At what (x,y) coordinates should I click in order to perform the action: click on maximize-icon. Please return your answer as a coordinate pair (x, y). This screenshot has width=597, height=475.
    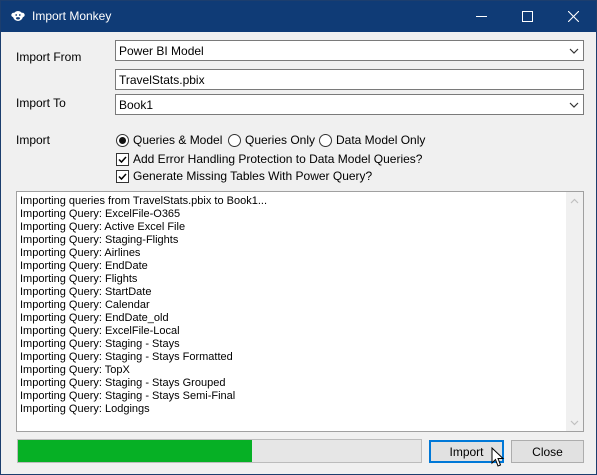
    Looking at the image, I should click on (527, 16).